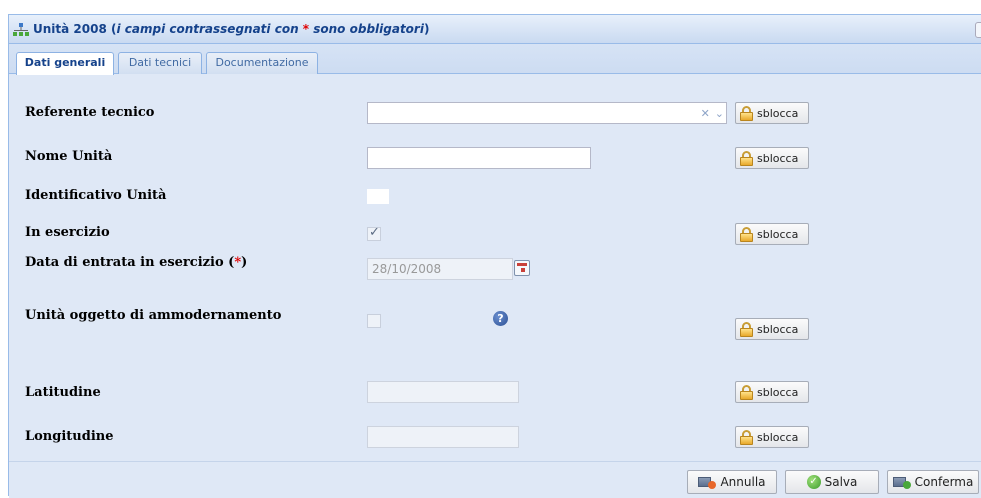 This screenshot has width=981, height=498. I want to click on salva-button: ✓ Salva, so click(832, 482).